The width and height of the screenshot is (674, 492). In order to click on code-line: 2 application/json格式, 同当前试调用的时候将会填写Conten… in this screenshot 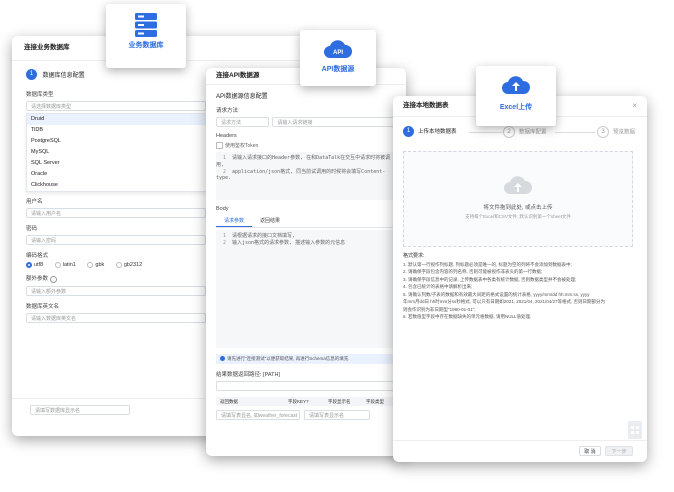, I will do `click(301, 175)`.